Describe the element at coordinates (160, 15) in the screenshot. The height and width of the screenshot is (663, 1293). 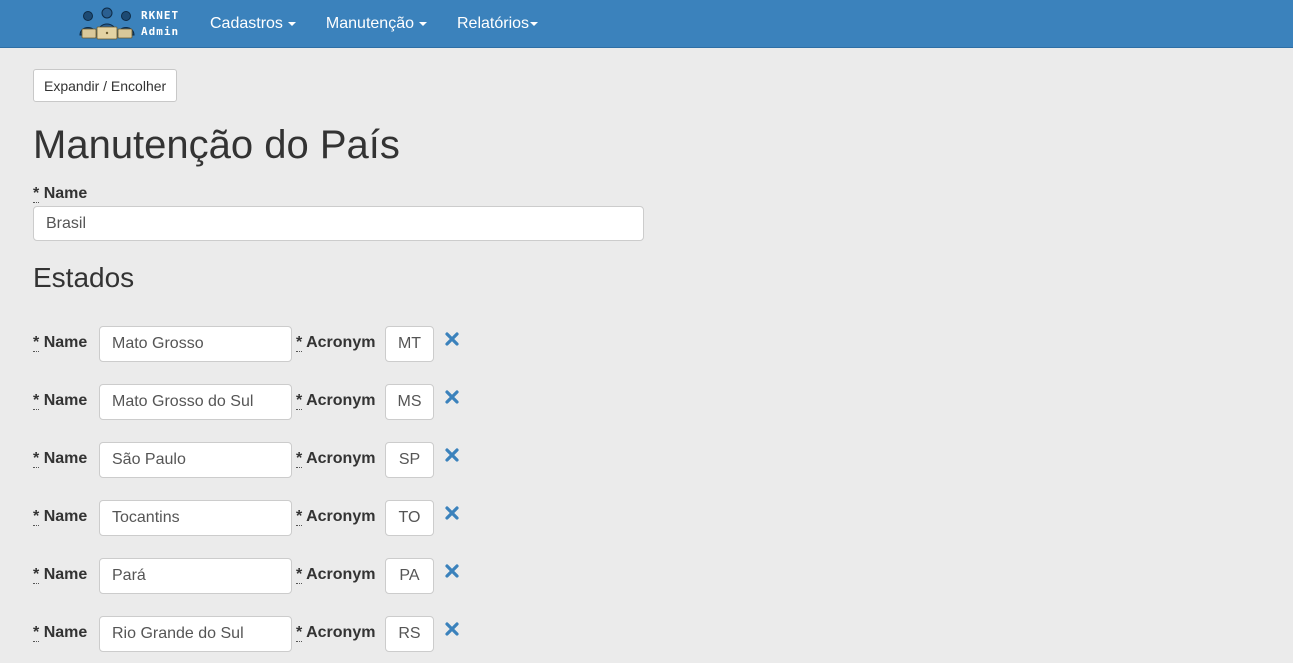
I see `brand-name: RKNET` at that location.